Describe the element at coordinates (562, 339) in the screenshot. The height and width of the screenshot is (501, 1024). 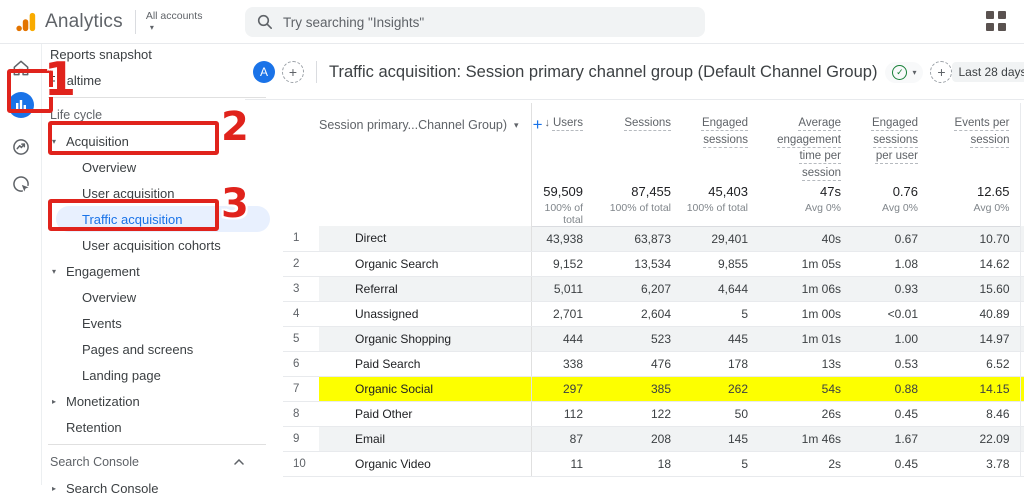
I see `users-cell: 444` at that location.